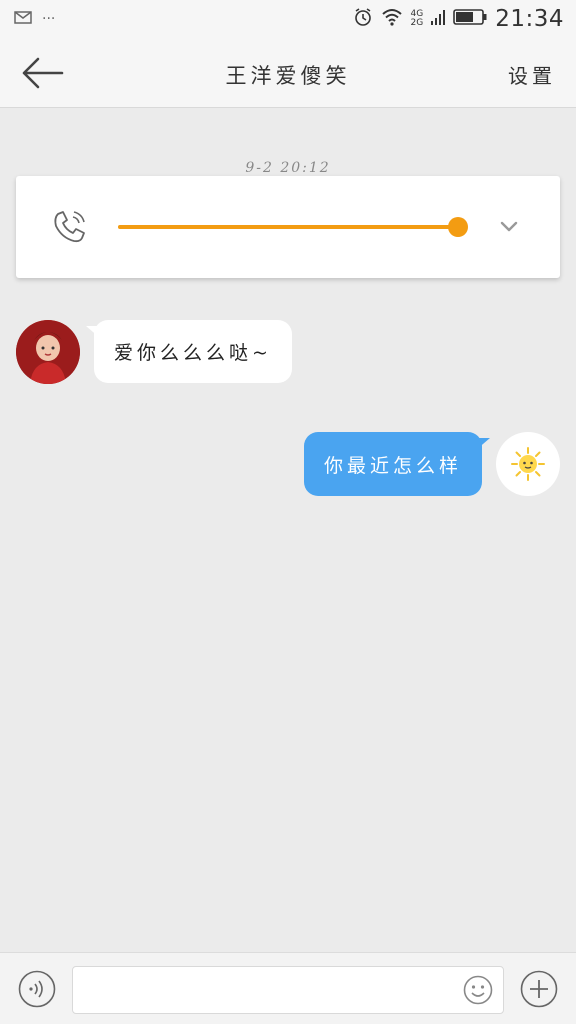 This screenshot has width=576, height=1024. I want to click on chevron-down-icon, so click(509, 226).